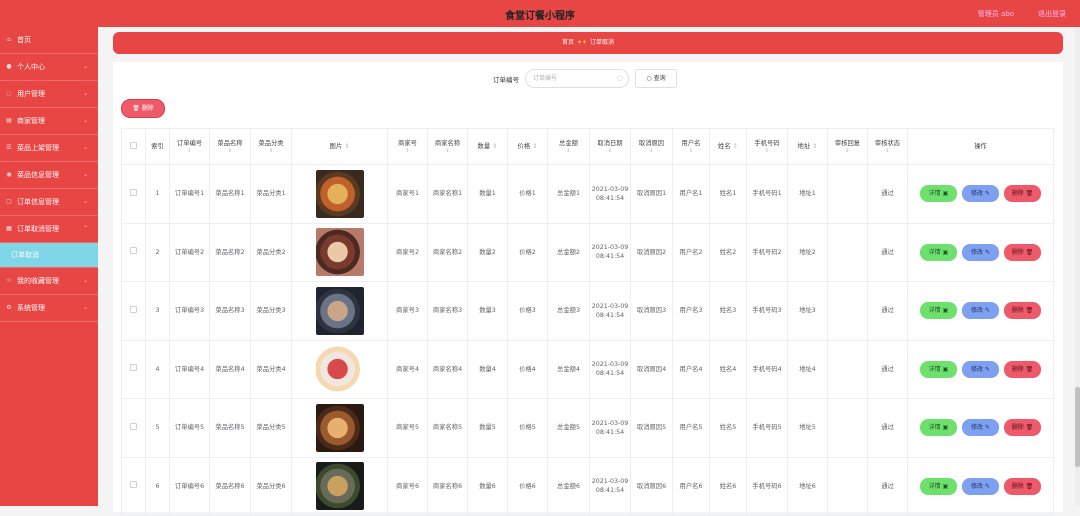 Image resolution: width=1080 pixels, height=516 pixels. Describe the element at coordinates (728, 146) in the screenshot. I see `column-header: 姓名 ⇕` at that location.